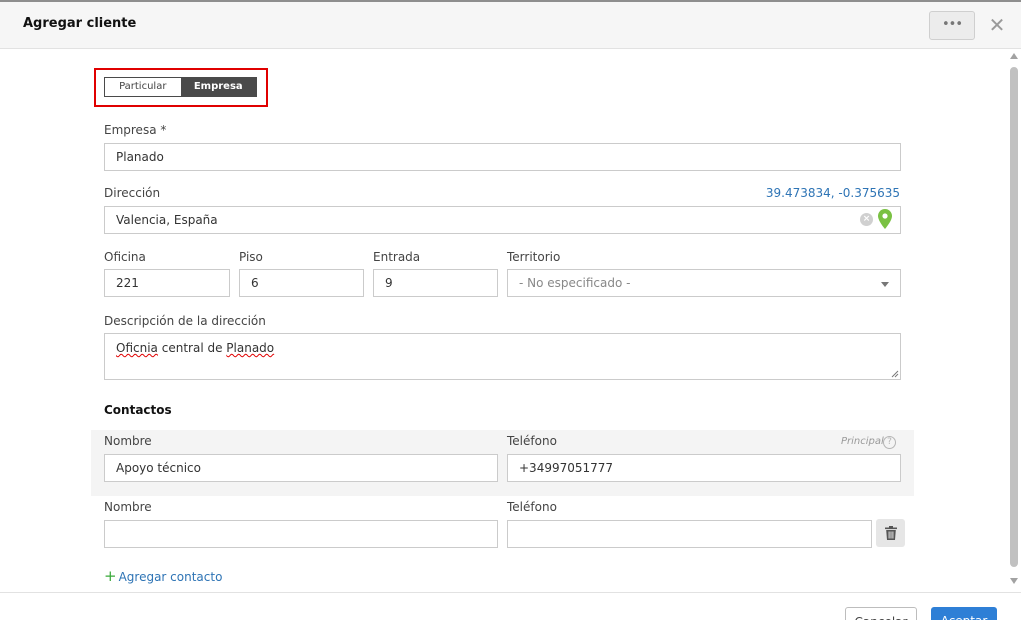 The width and height of the screenshot is (1021, 620). I want to click on dialog-title: Agregar cliente, so click(80, 23).